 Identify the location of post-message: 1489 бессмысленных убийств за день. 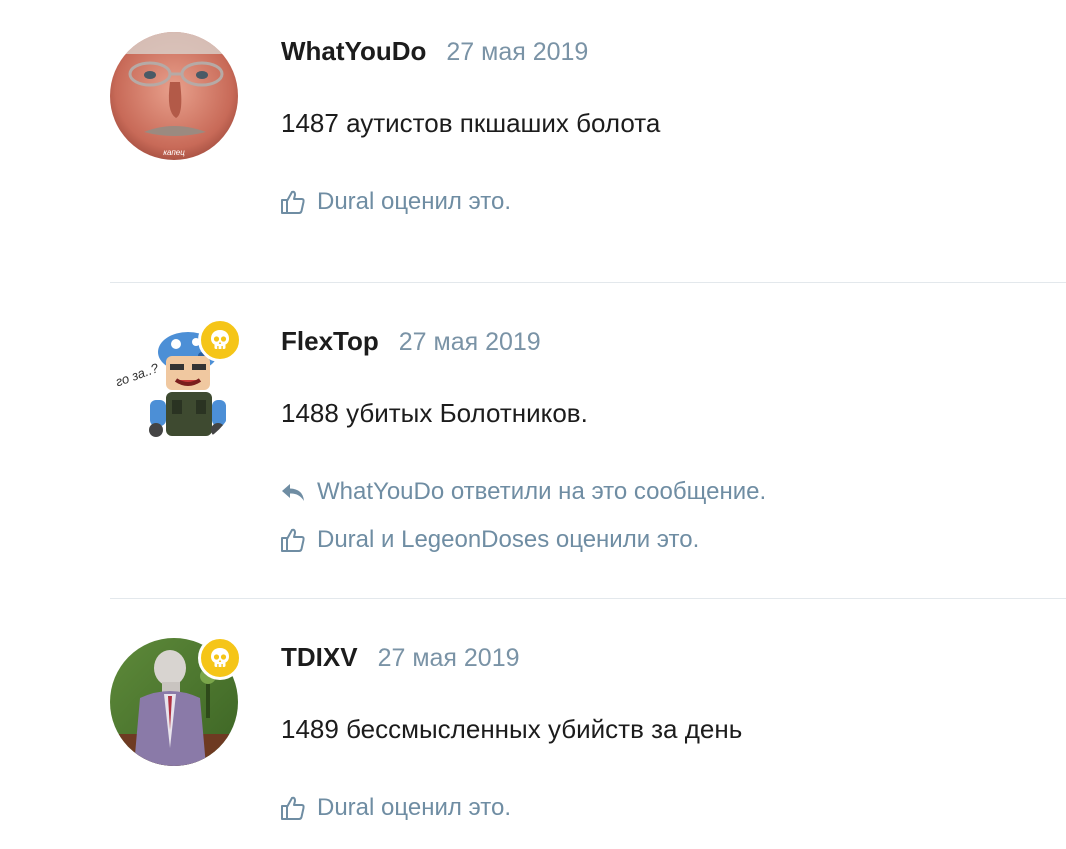
(512, 729).